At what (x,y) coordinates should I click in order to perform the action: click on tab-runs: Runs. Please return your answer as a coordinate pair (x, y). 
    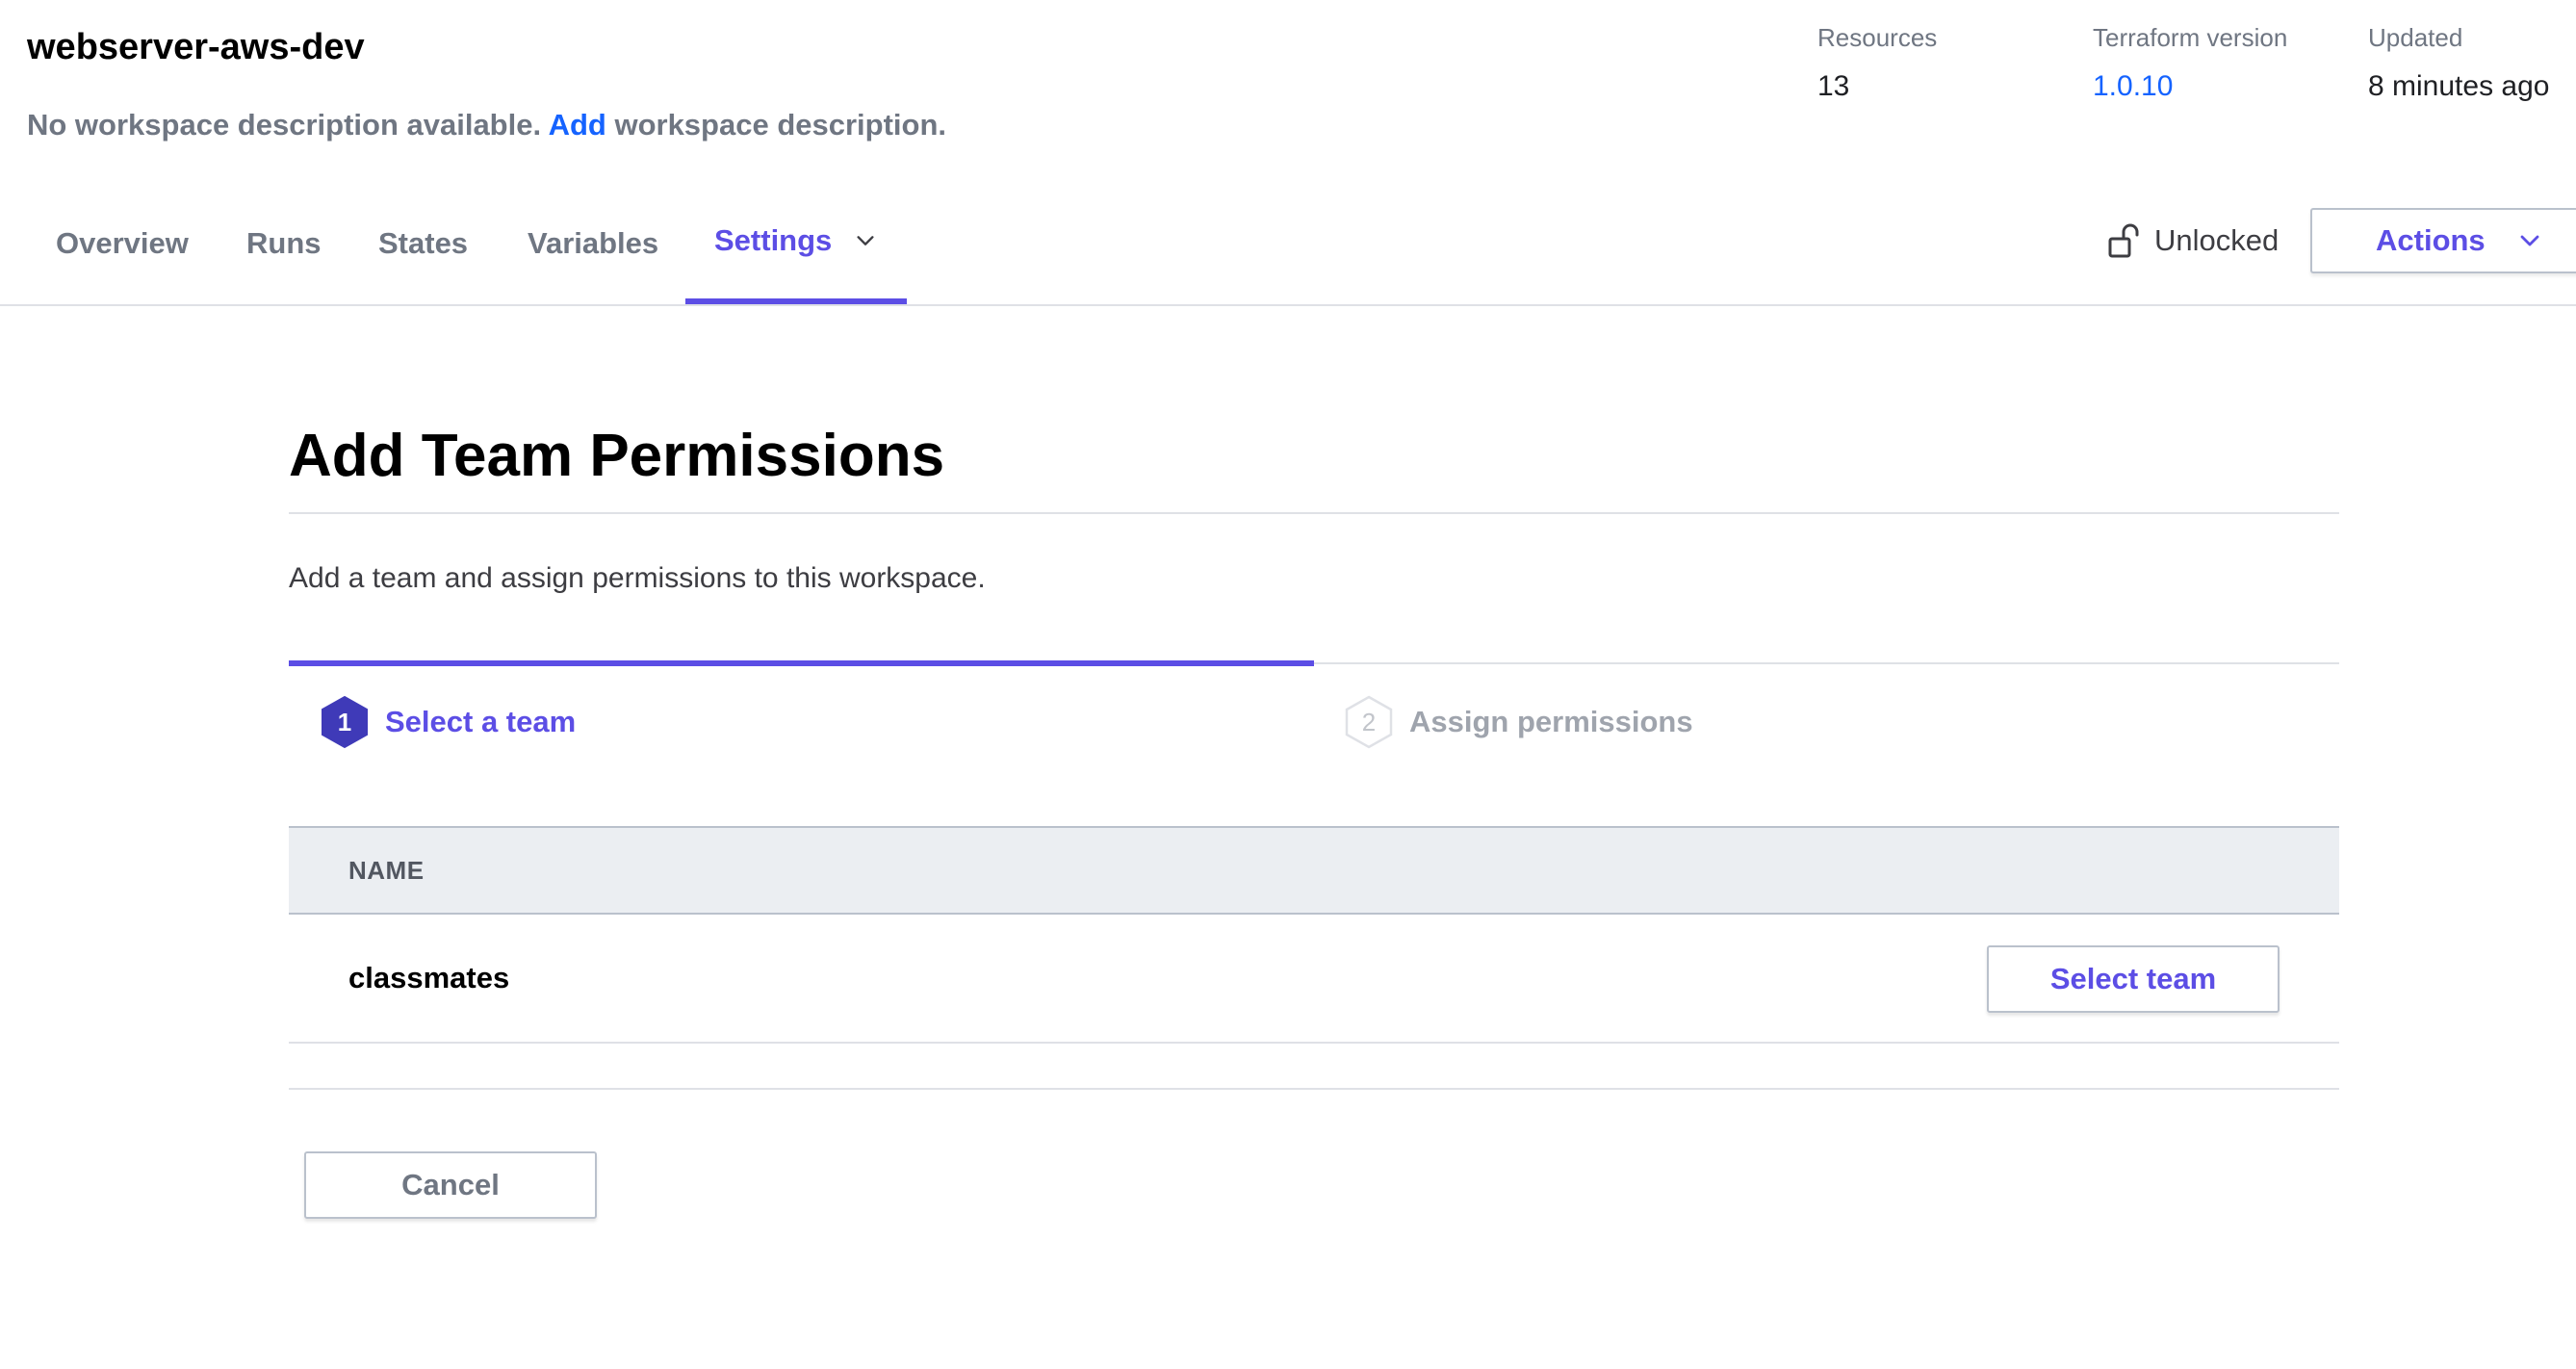
    Looking at the image, I should click on (284, 244).